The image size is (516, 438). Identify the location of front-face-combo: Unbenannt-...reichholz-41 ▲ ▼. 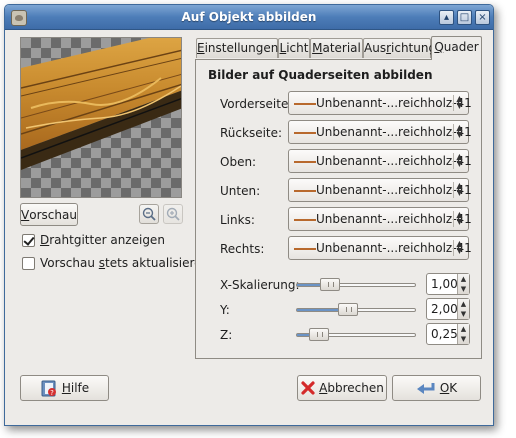
(380, 103).